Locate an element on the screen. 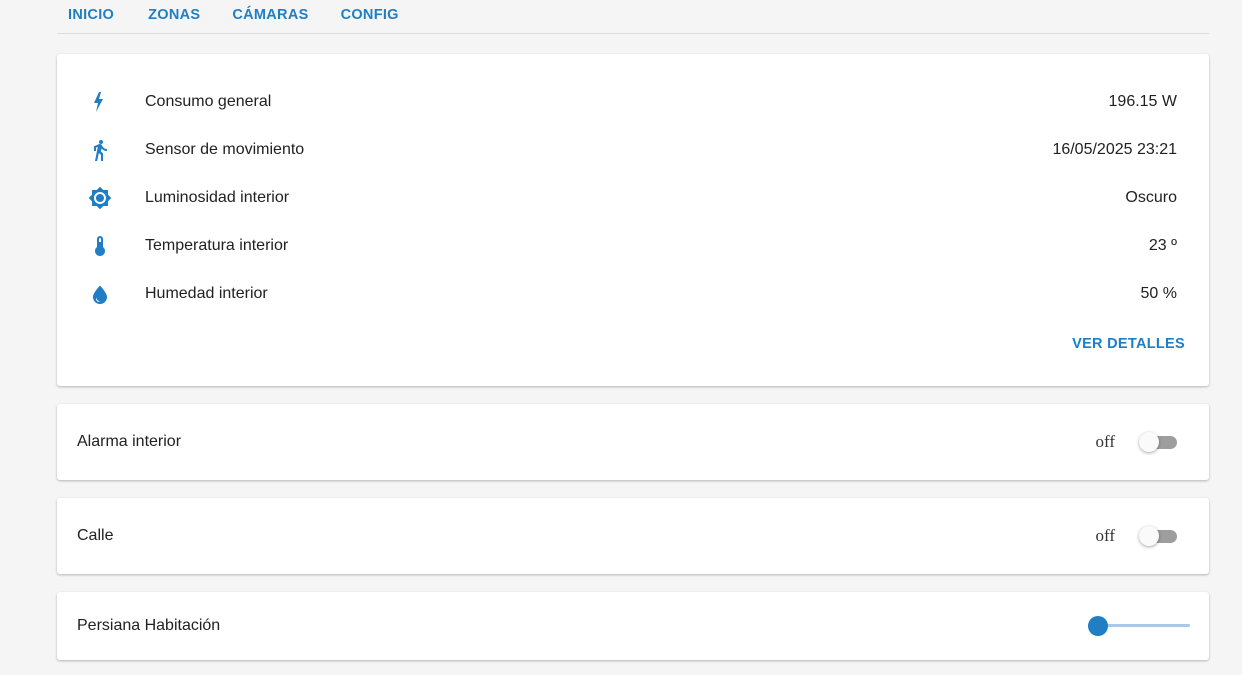 This screenshot has width=1242, height=675. tab-config: CONFIG is located at coordinates (370, 17).